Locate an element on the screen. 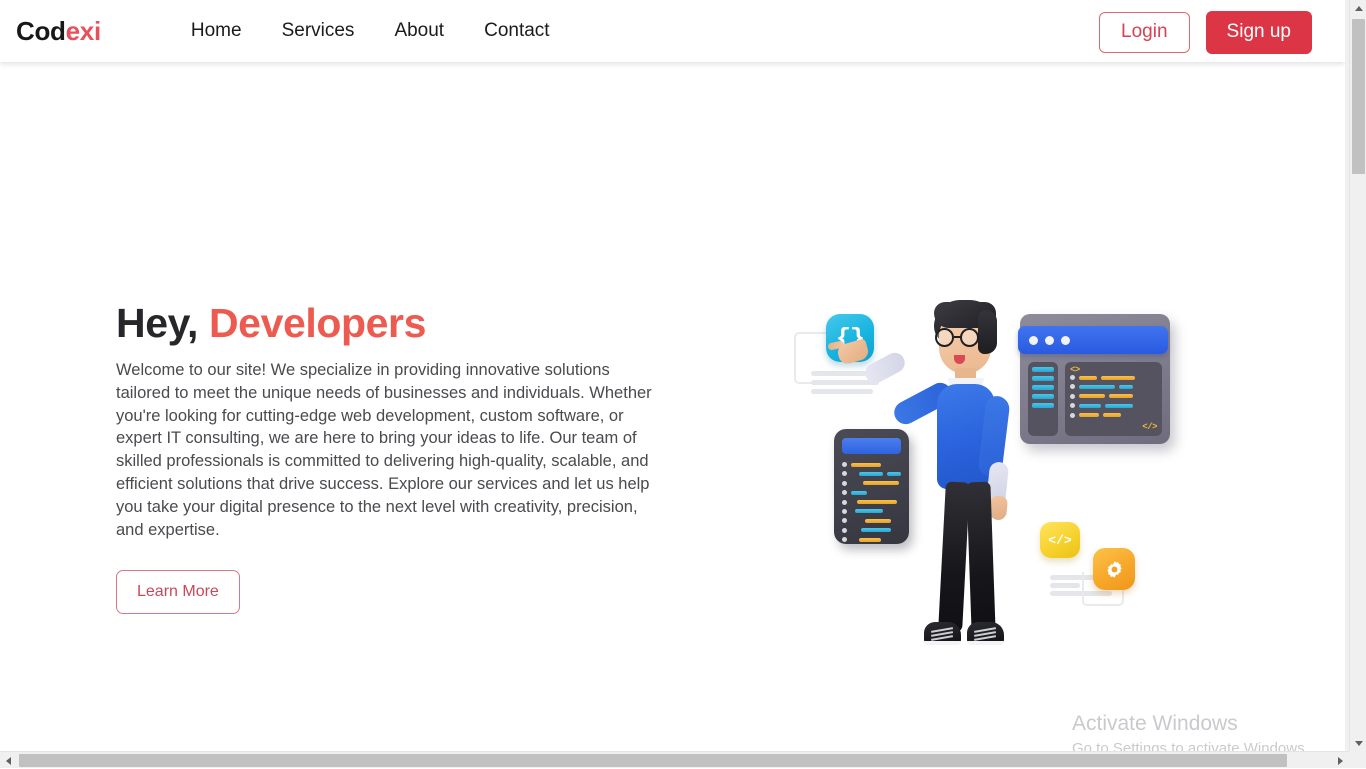 This screenshot has width=1366, height=769. scroll-right-button is located at coordinates (1340, 760).